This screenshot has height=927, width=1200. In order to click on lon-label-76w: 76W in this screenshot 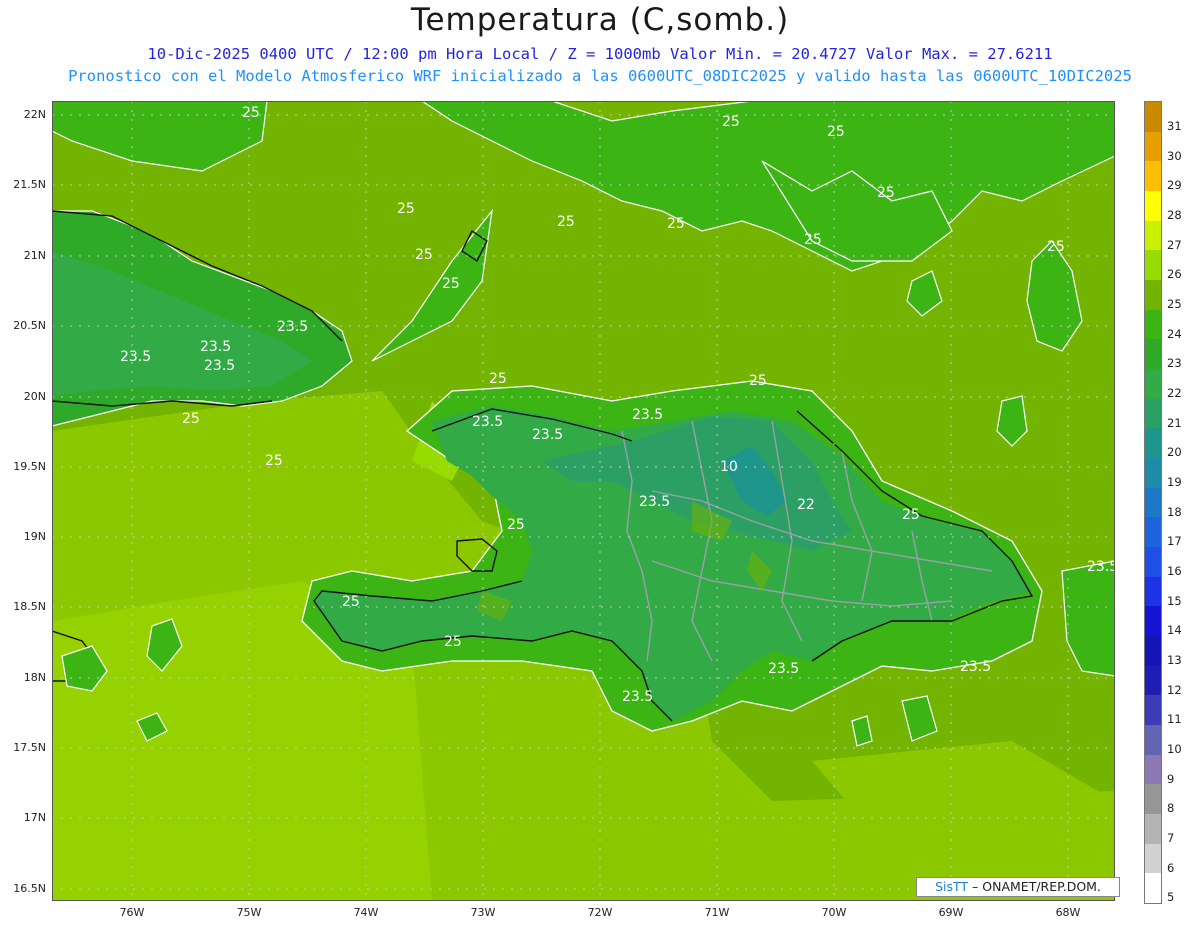, I will do `click(132, 912)`.